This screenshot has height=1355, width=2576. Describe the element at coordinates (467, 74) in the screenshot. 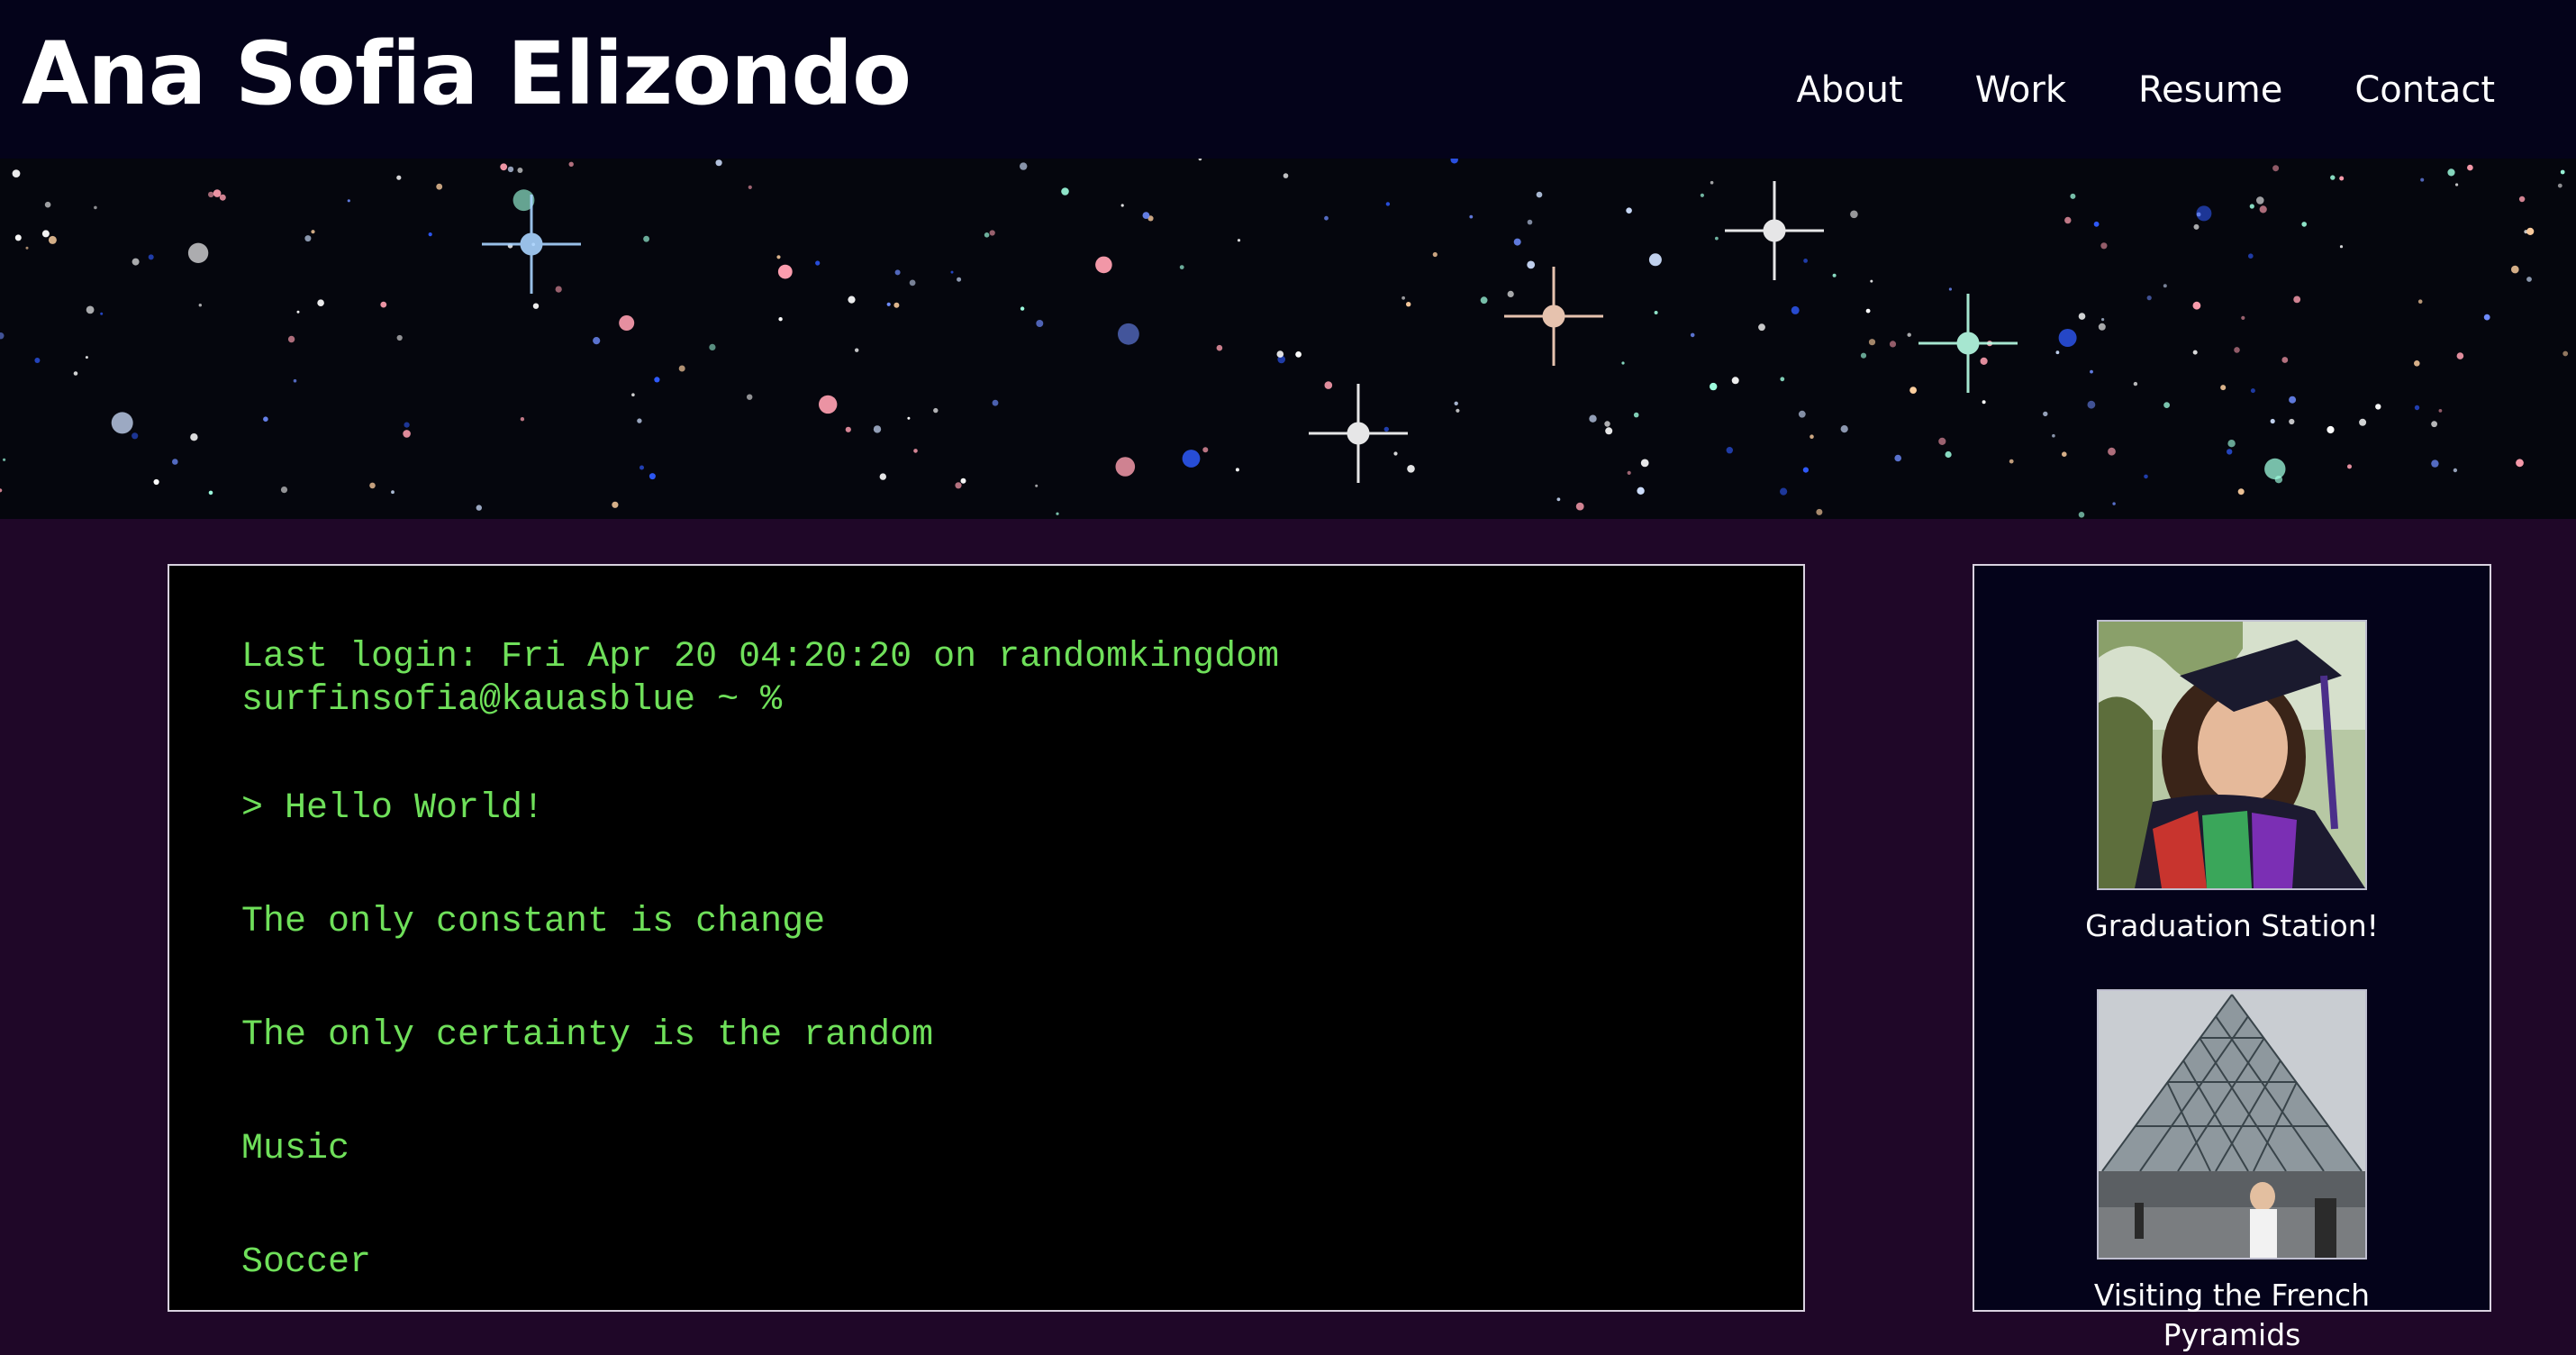

I see `site-title: Ana Sofia Elizondo` at that location.